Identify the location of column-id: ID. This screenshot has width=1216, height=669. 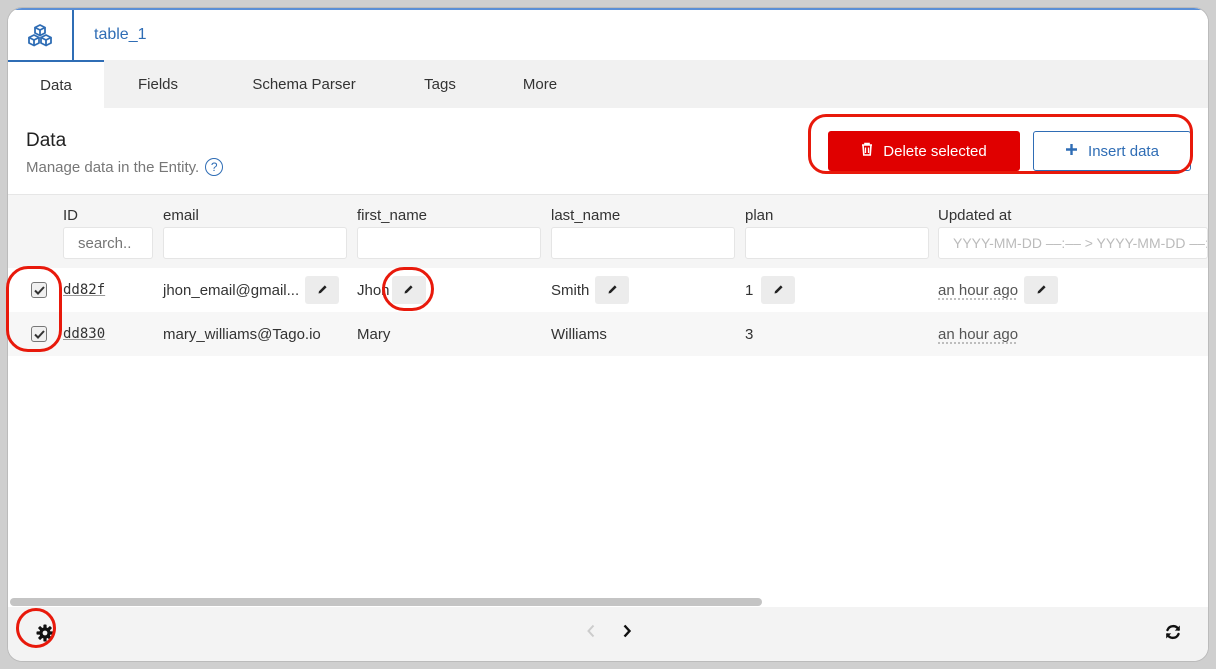
(70, 215).